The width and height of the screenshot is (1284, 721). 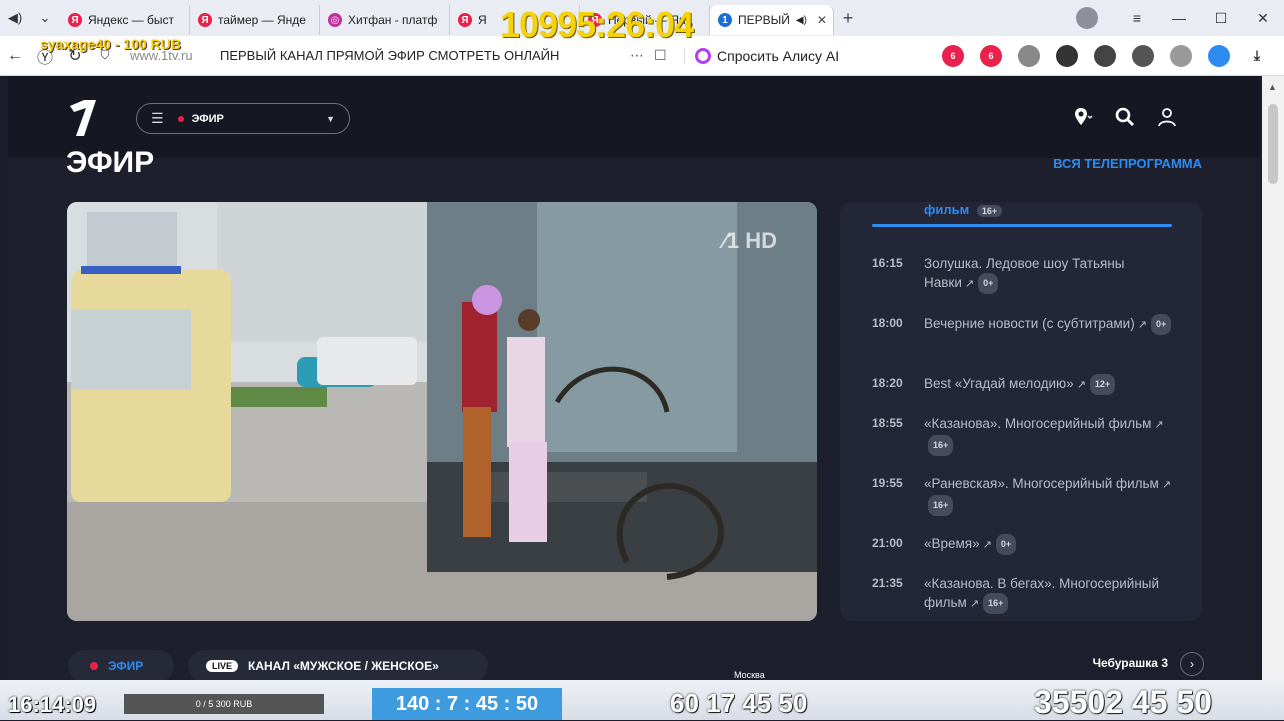 What do you see at coordinates (848, 18) in the screenshot?
I see `new-tab-button: +` at bounding box center [848, 18].